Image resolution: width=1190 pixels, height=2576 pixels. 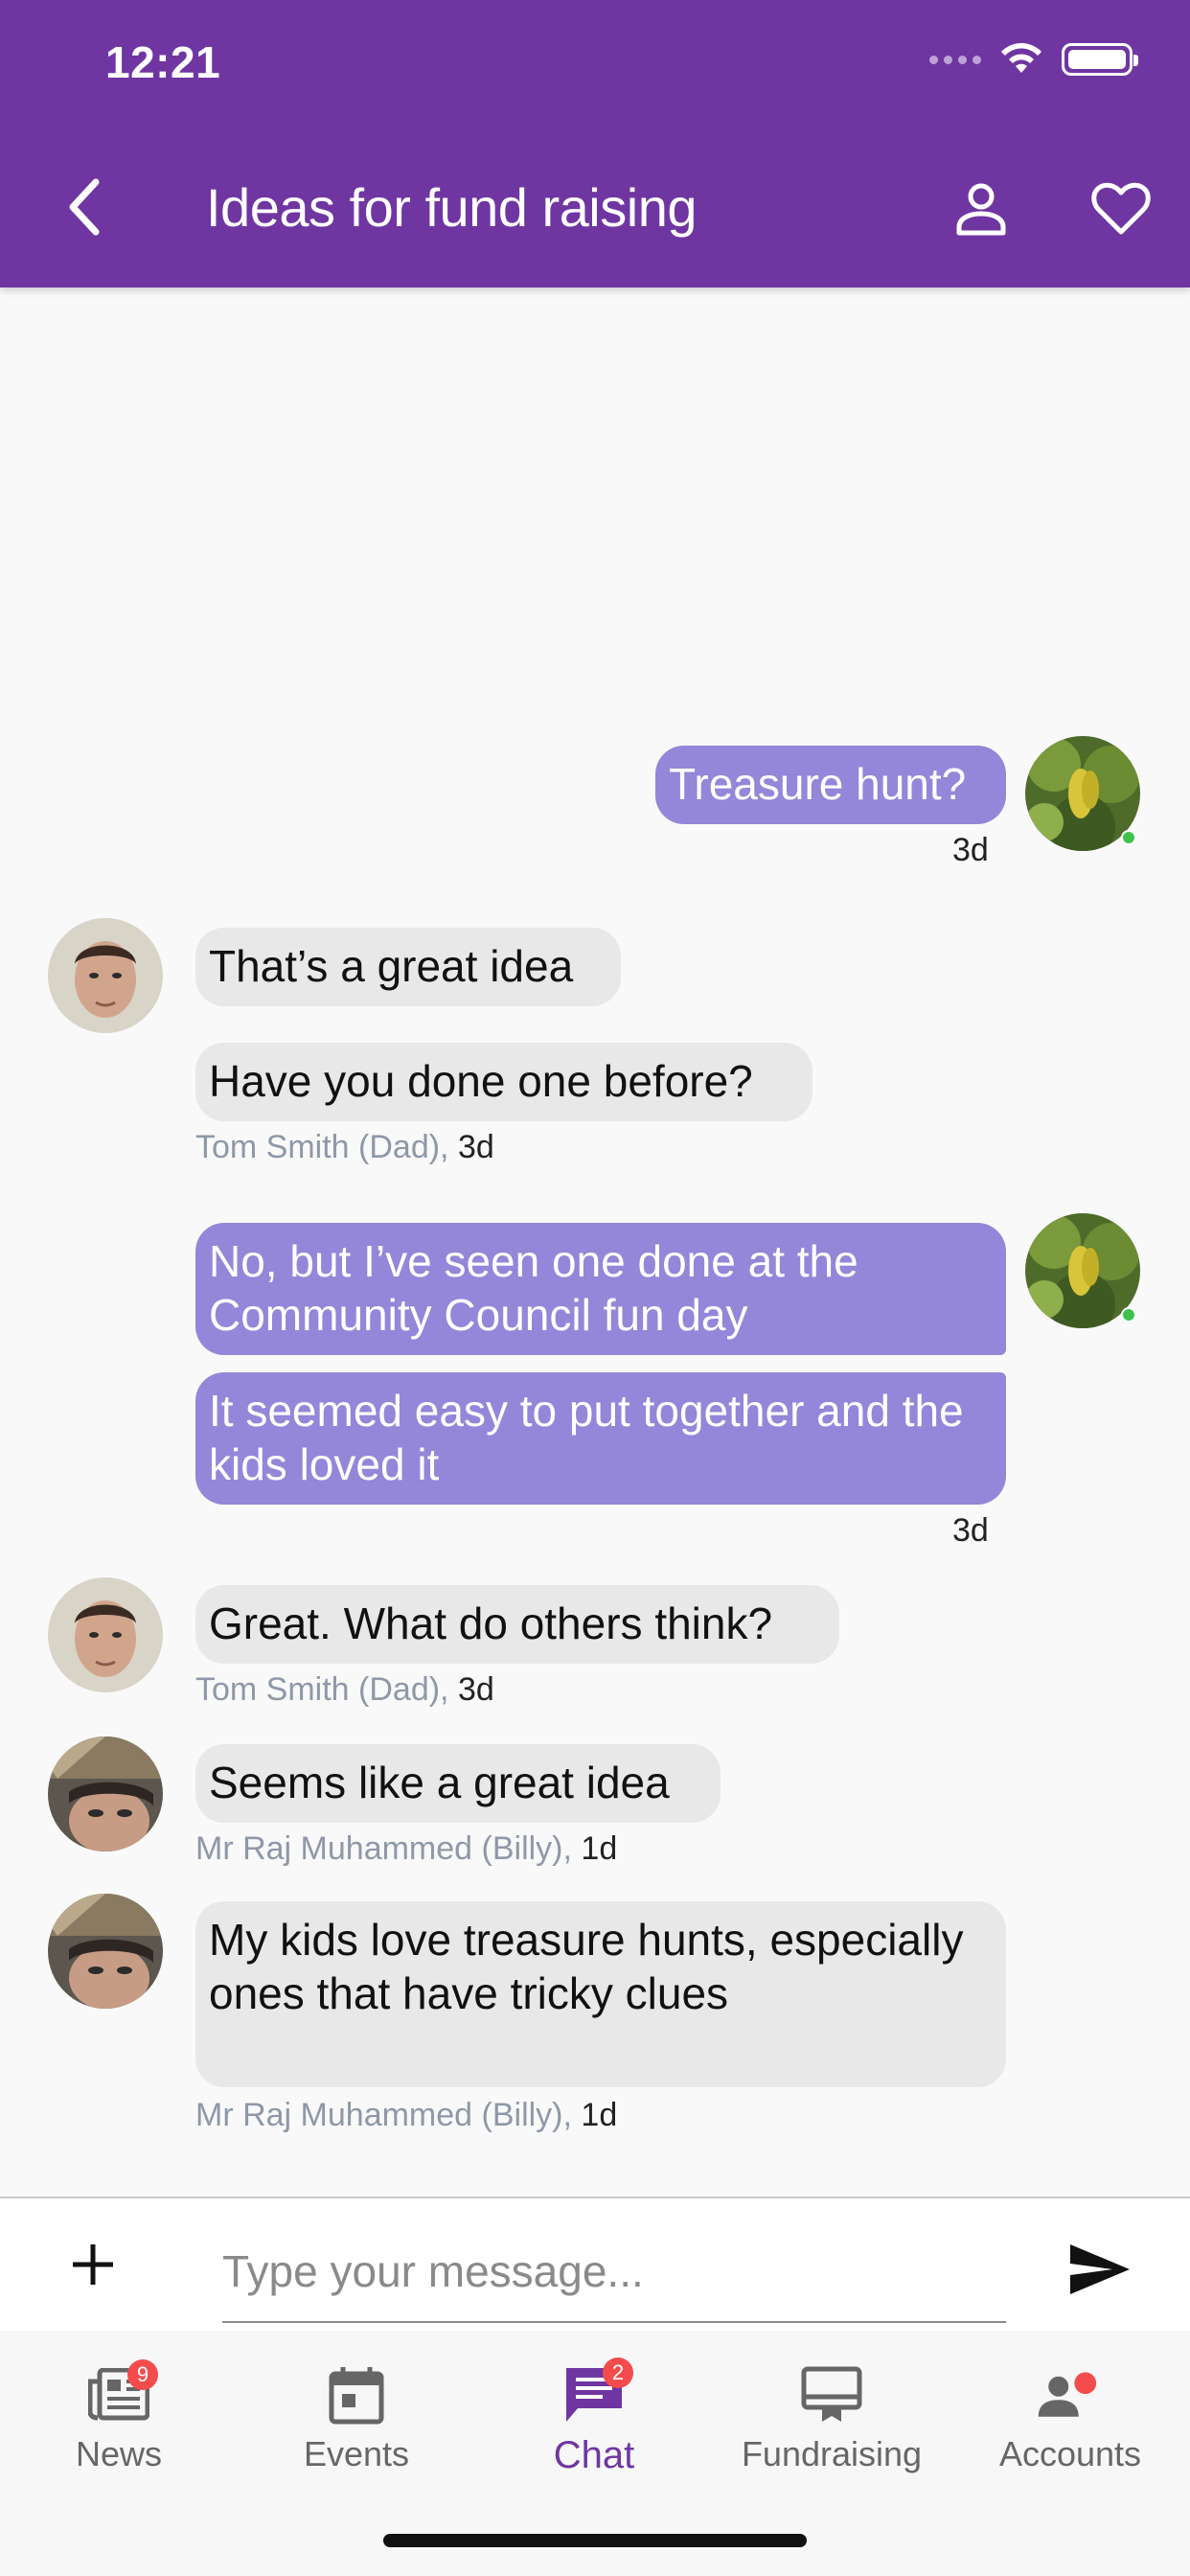 What do you see at coordinates (452, 207) in the screenshot?
I see `page-title: Ideas for fund raising` at bounding box center [452, 207].